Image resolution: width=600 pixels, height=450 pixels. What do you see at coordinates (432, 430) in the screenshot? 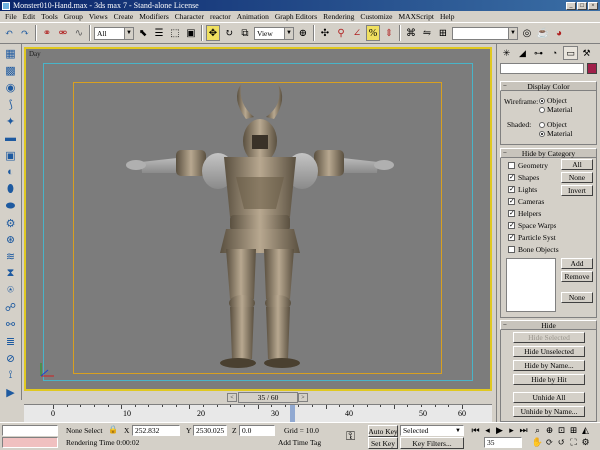
I see `key-mode-dropdown: Selected ▼` at bounding box center [432, 430].